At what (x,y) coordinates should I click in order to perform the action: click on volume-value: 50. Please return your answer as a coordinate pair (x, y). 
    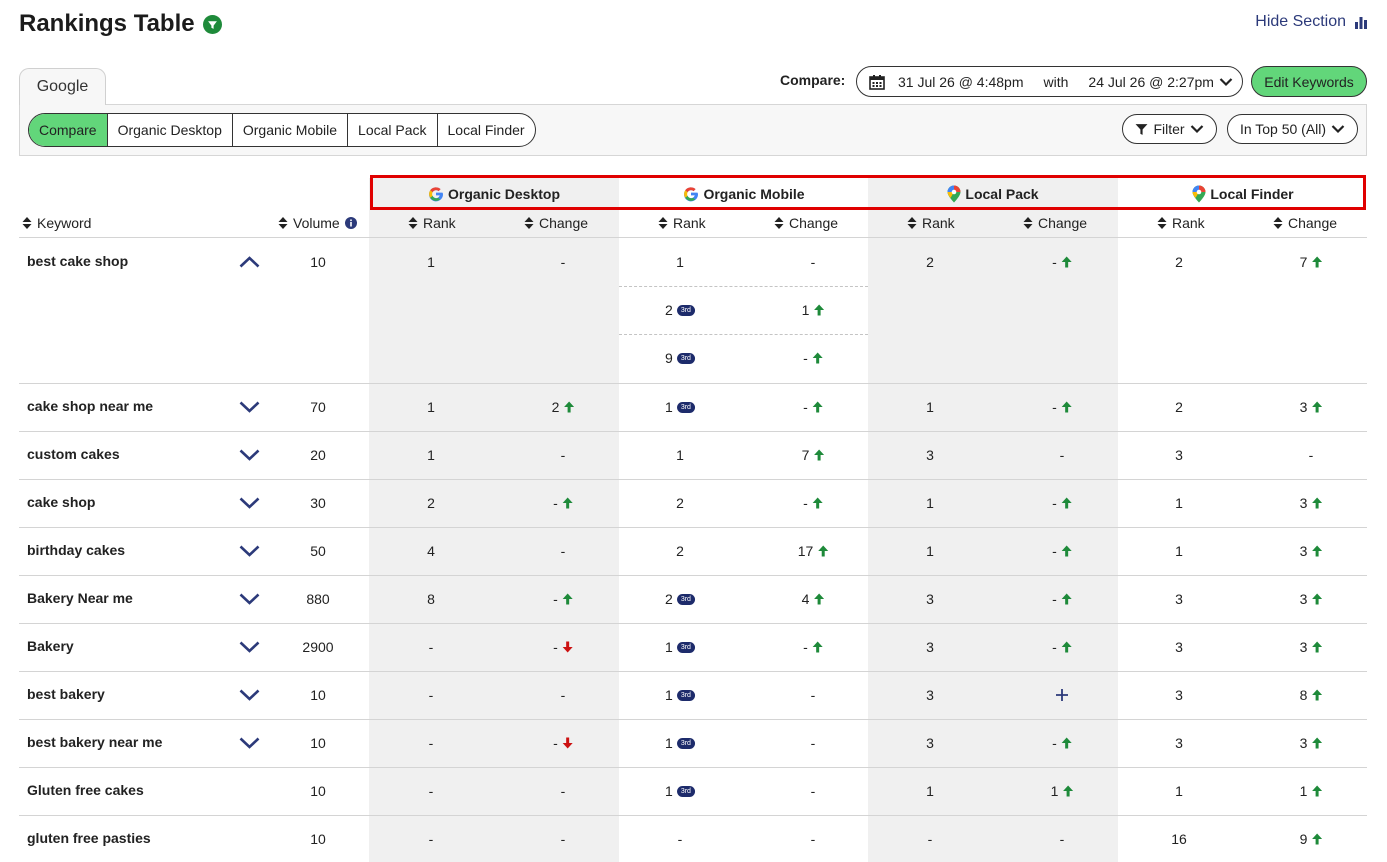
    Looking at the image, I should click on (318, 551).